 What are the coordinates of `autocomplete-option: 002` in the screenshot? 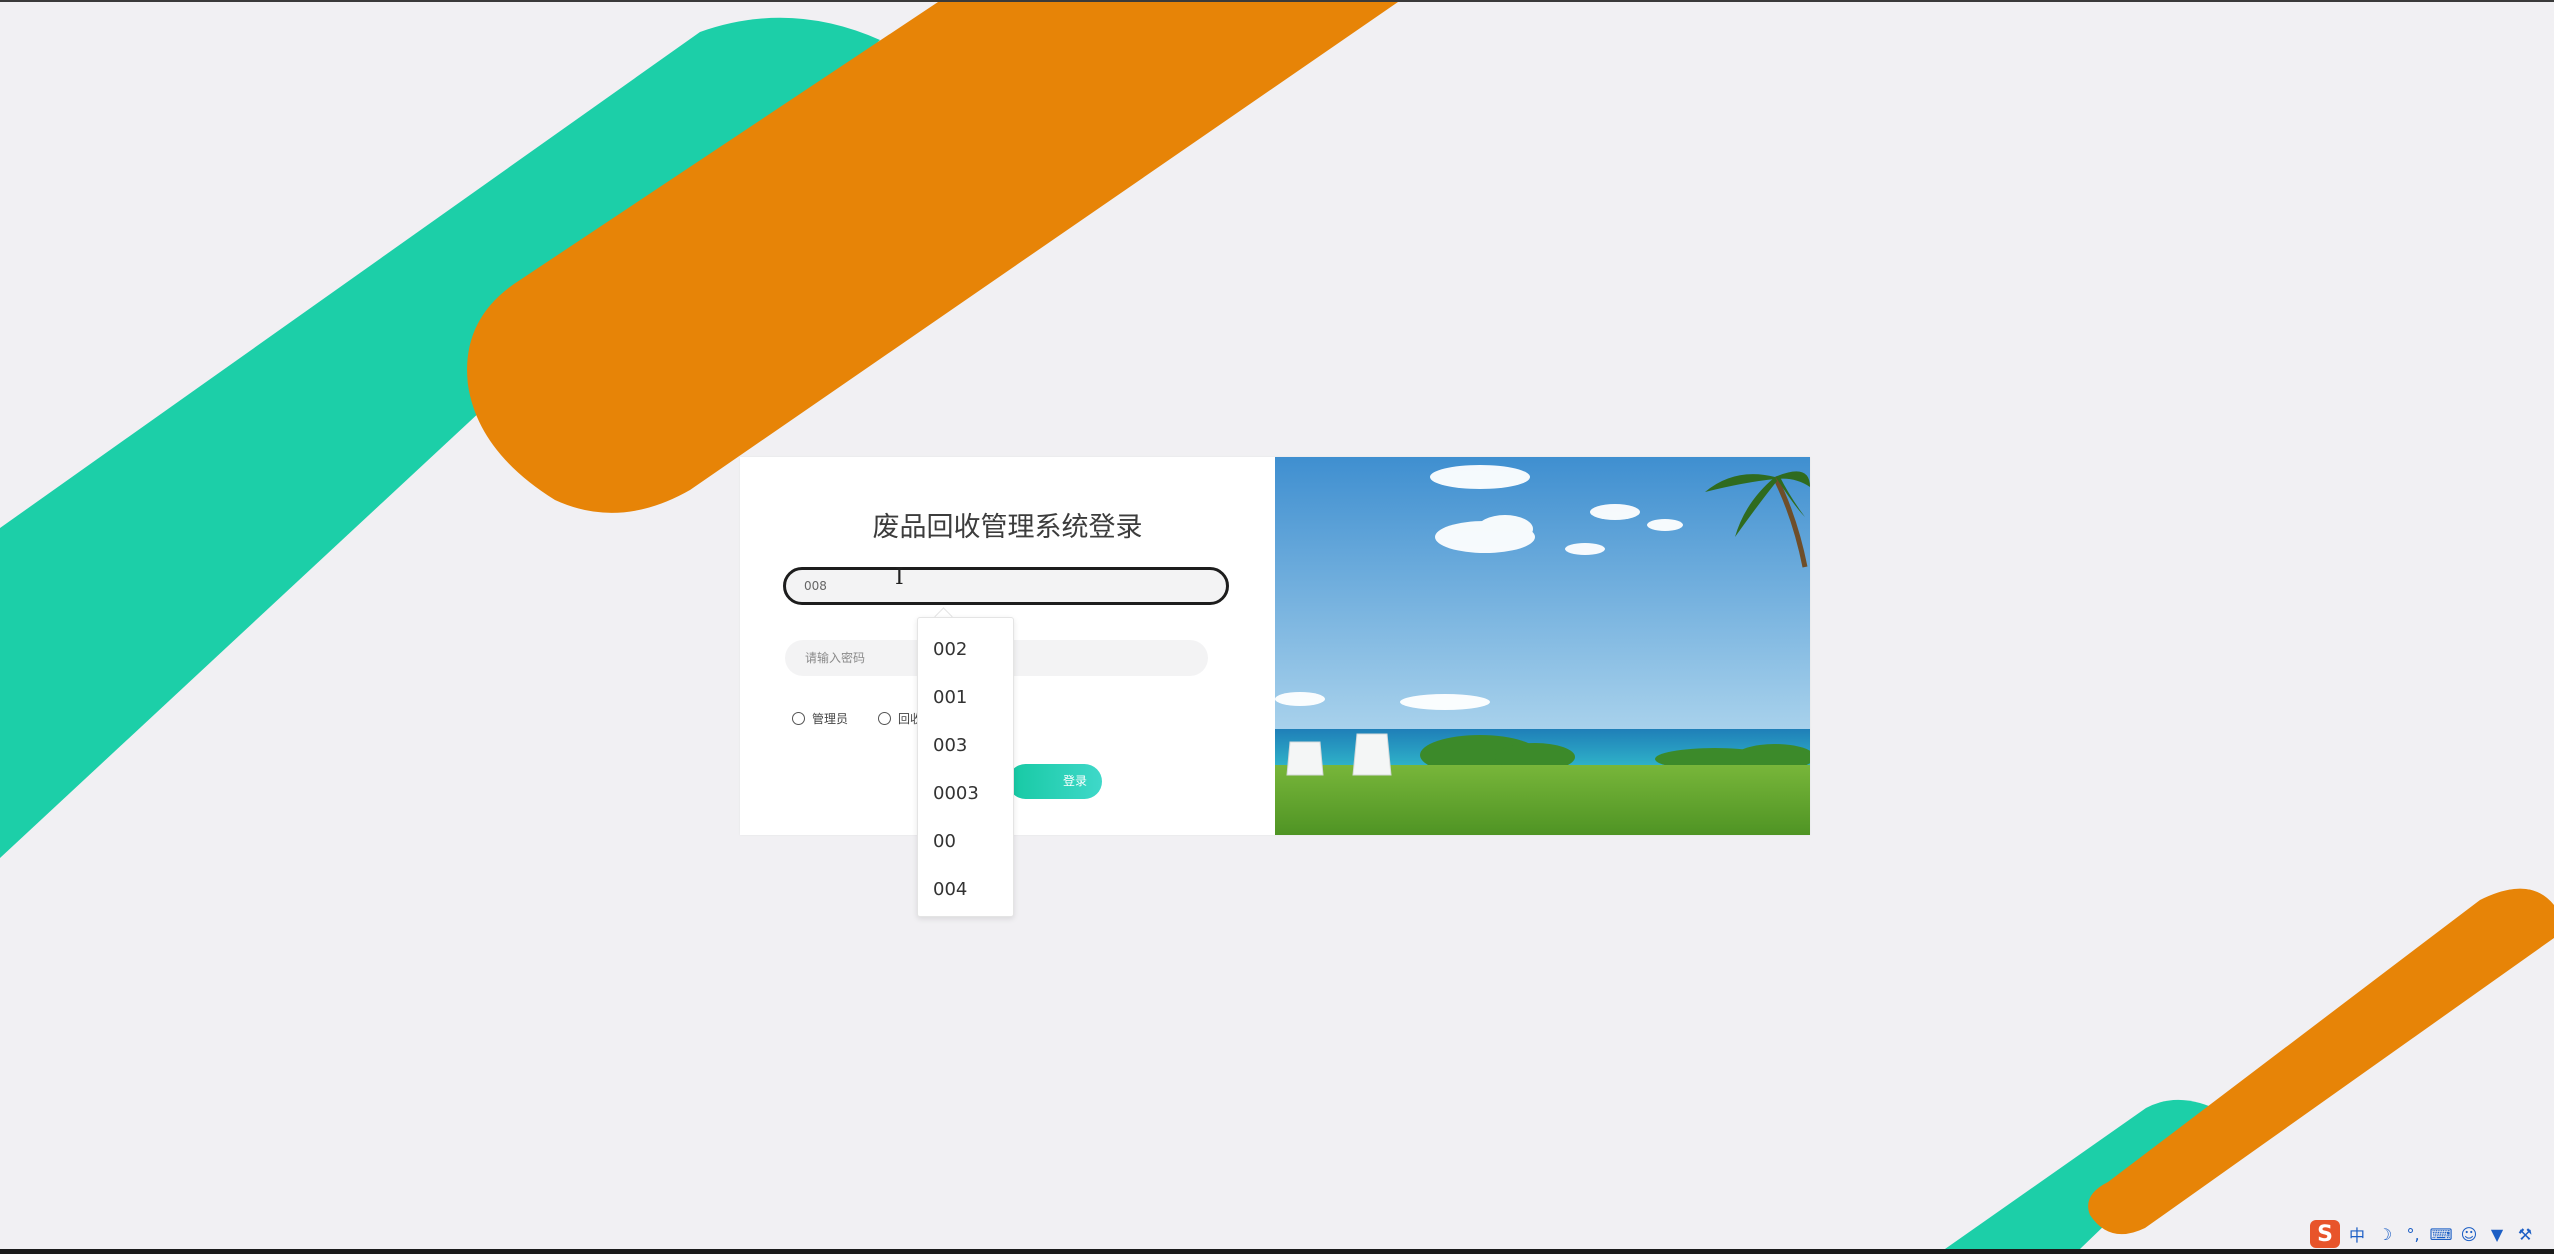 It's located at (965, 650).